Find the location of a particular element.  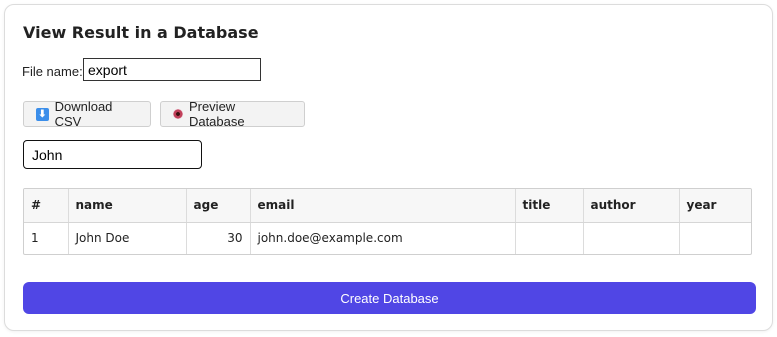

column-header: age is located at coordinates (218, 206).